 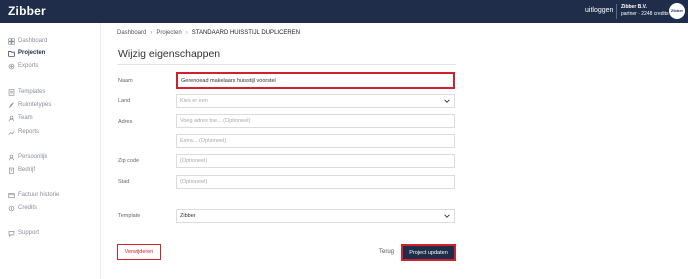 I want to click on sidebar-item-label: Credits, so click(x=28, y=208).